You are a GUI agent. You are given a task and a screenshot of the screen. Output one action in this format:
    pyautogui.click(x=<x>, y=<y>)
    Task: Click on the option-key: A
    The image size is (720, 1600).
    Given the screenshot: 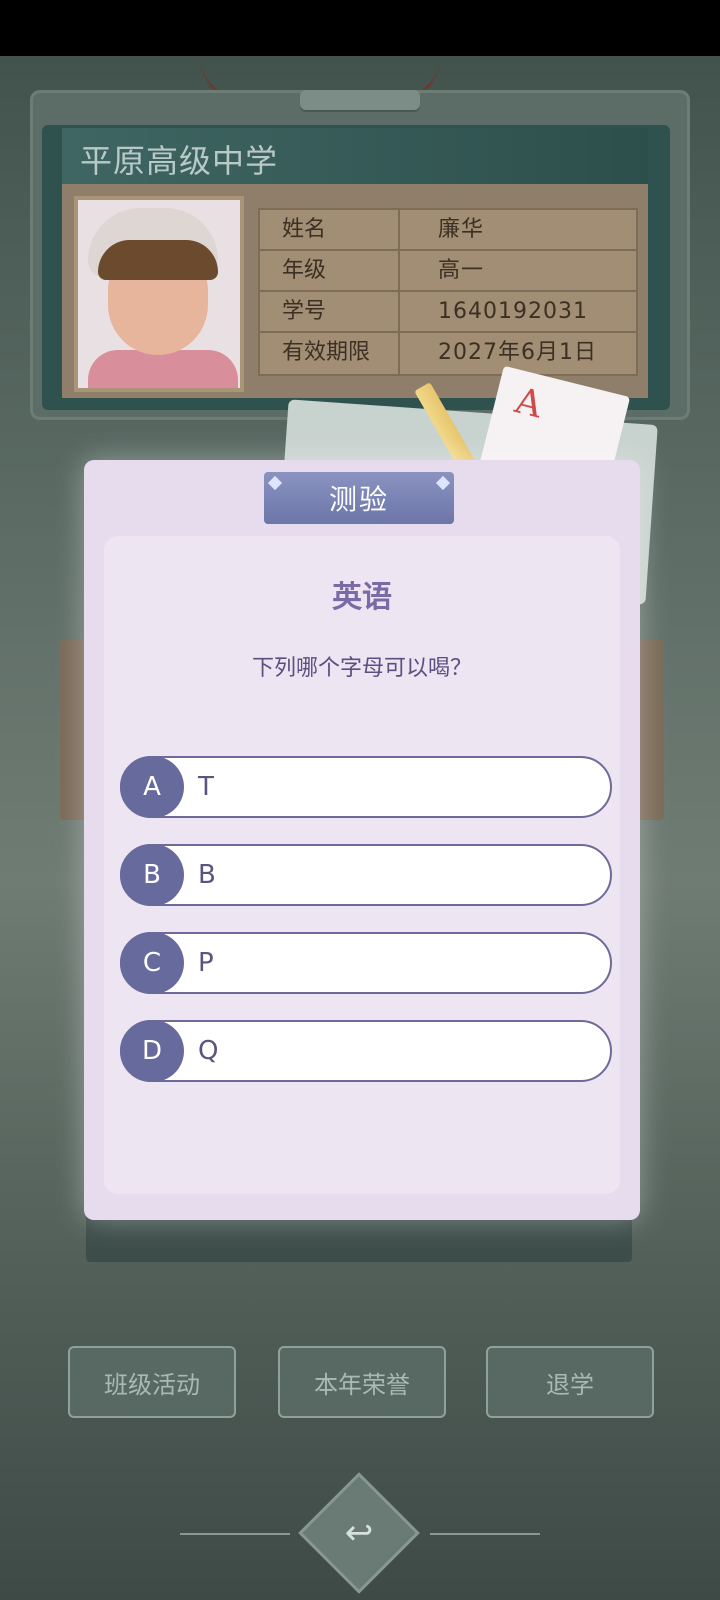 What is the action you would take?
    pyautogui.click(x=152, y=787)
    